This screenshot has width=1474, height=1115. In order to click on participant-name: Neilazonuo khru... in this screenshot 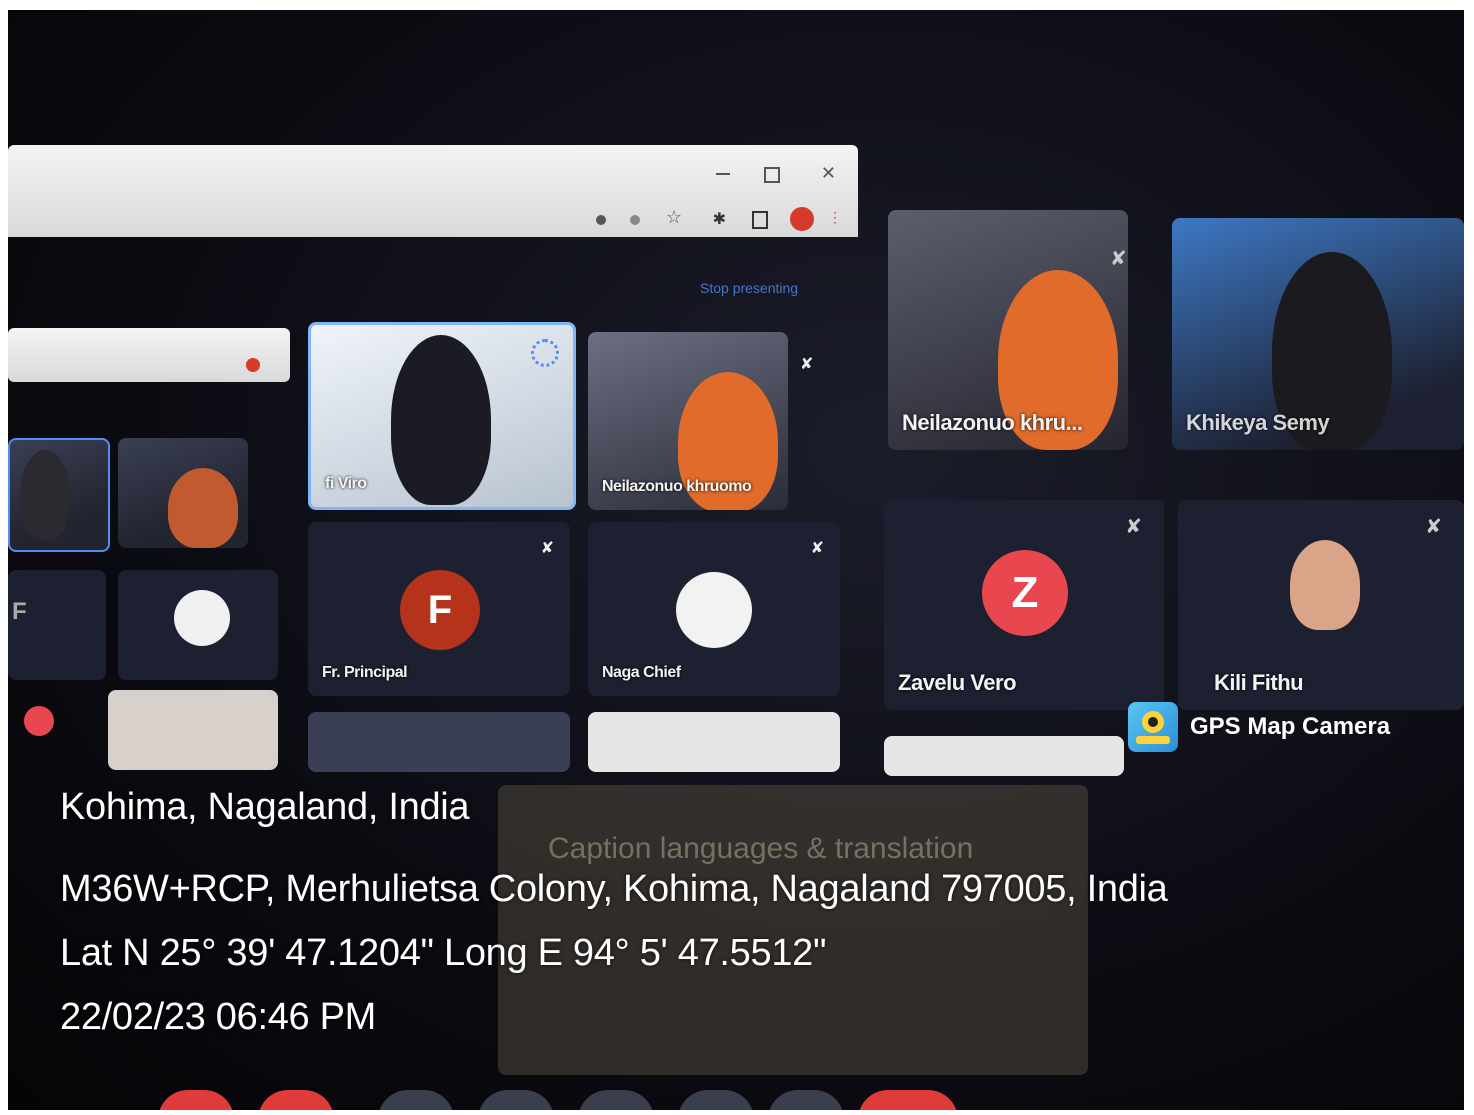, I will do `click(992, 422)`.